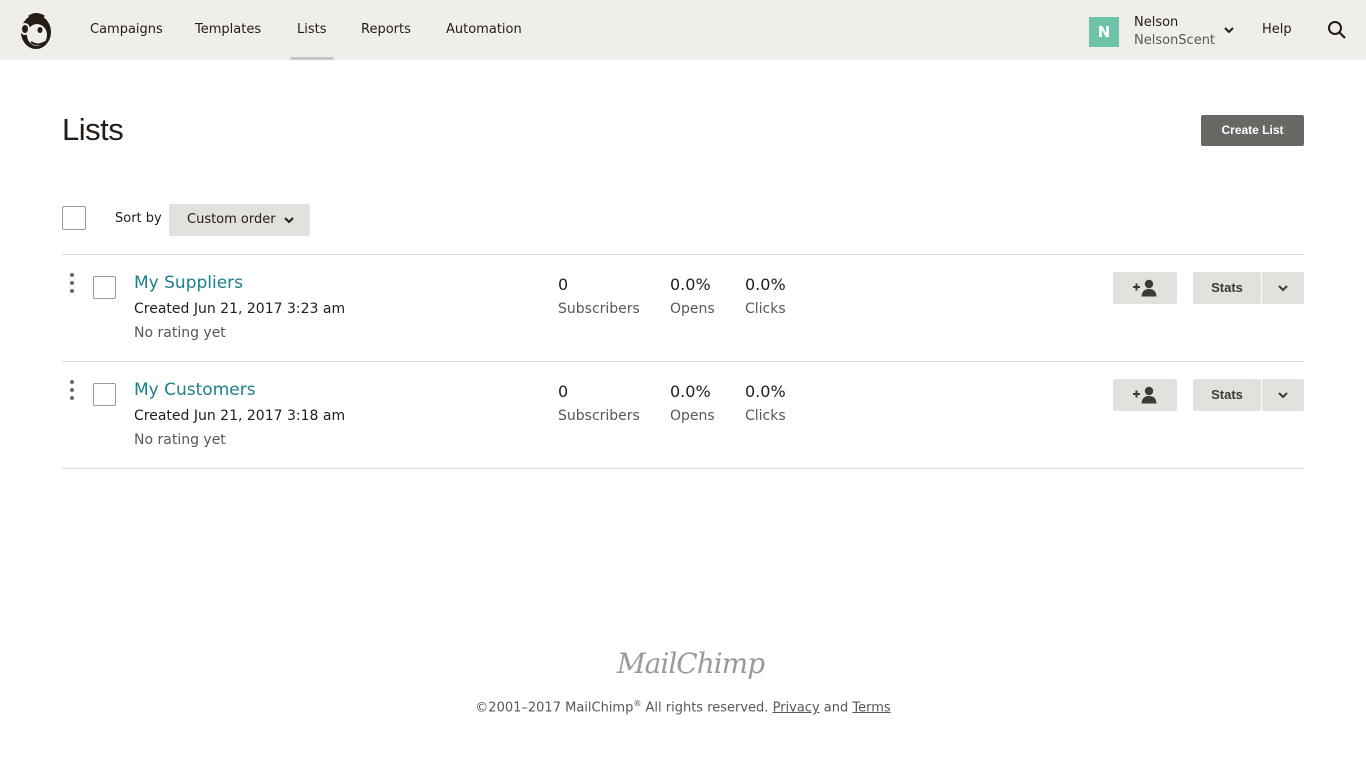 This screenshot has width=1366, height=768. I want to click on nav-lists: Lists, so click(311, 30).